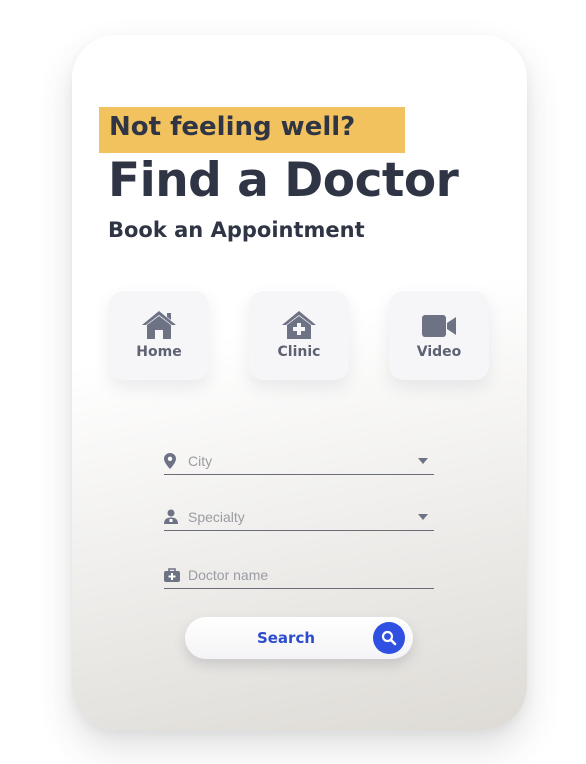  What do you see at coordinates (228, 574) in the screenshot?
I see `doctor-name-placeholder: Doctor name` at bounding box center [228, 574].